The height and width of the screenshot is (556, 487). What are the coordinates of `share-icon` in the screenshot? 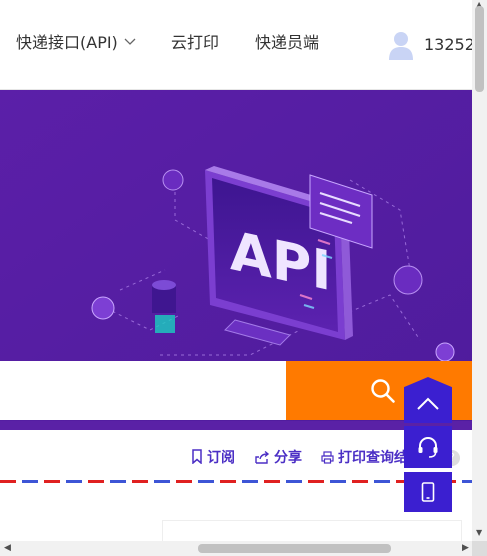 It's located at (262, 457).